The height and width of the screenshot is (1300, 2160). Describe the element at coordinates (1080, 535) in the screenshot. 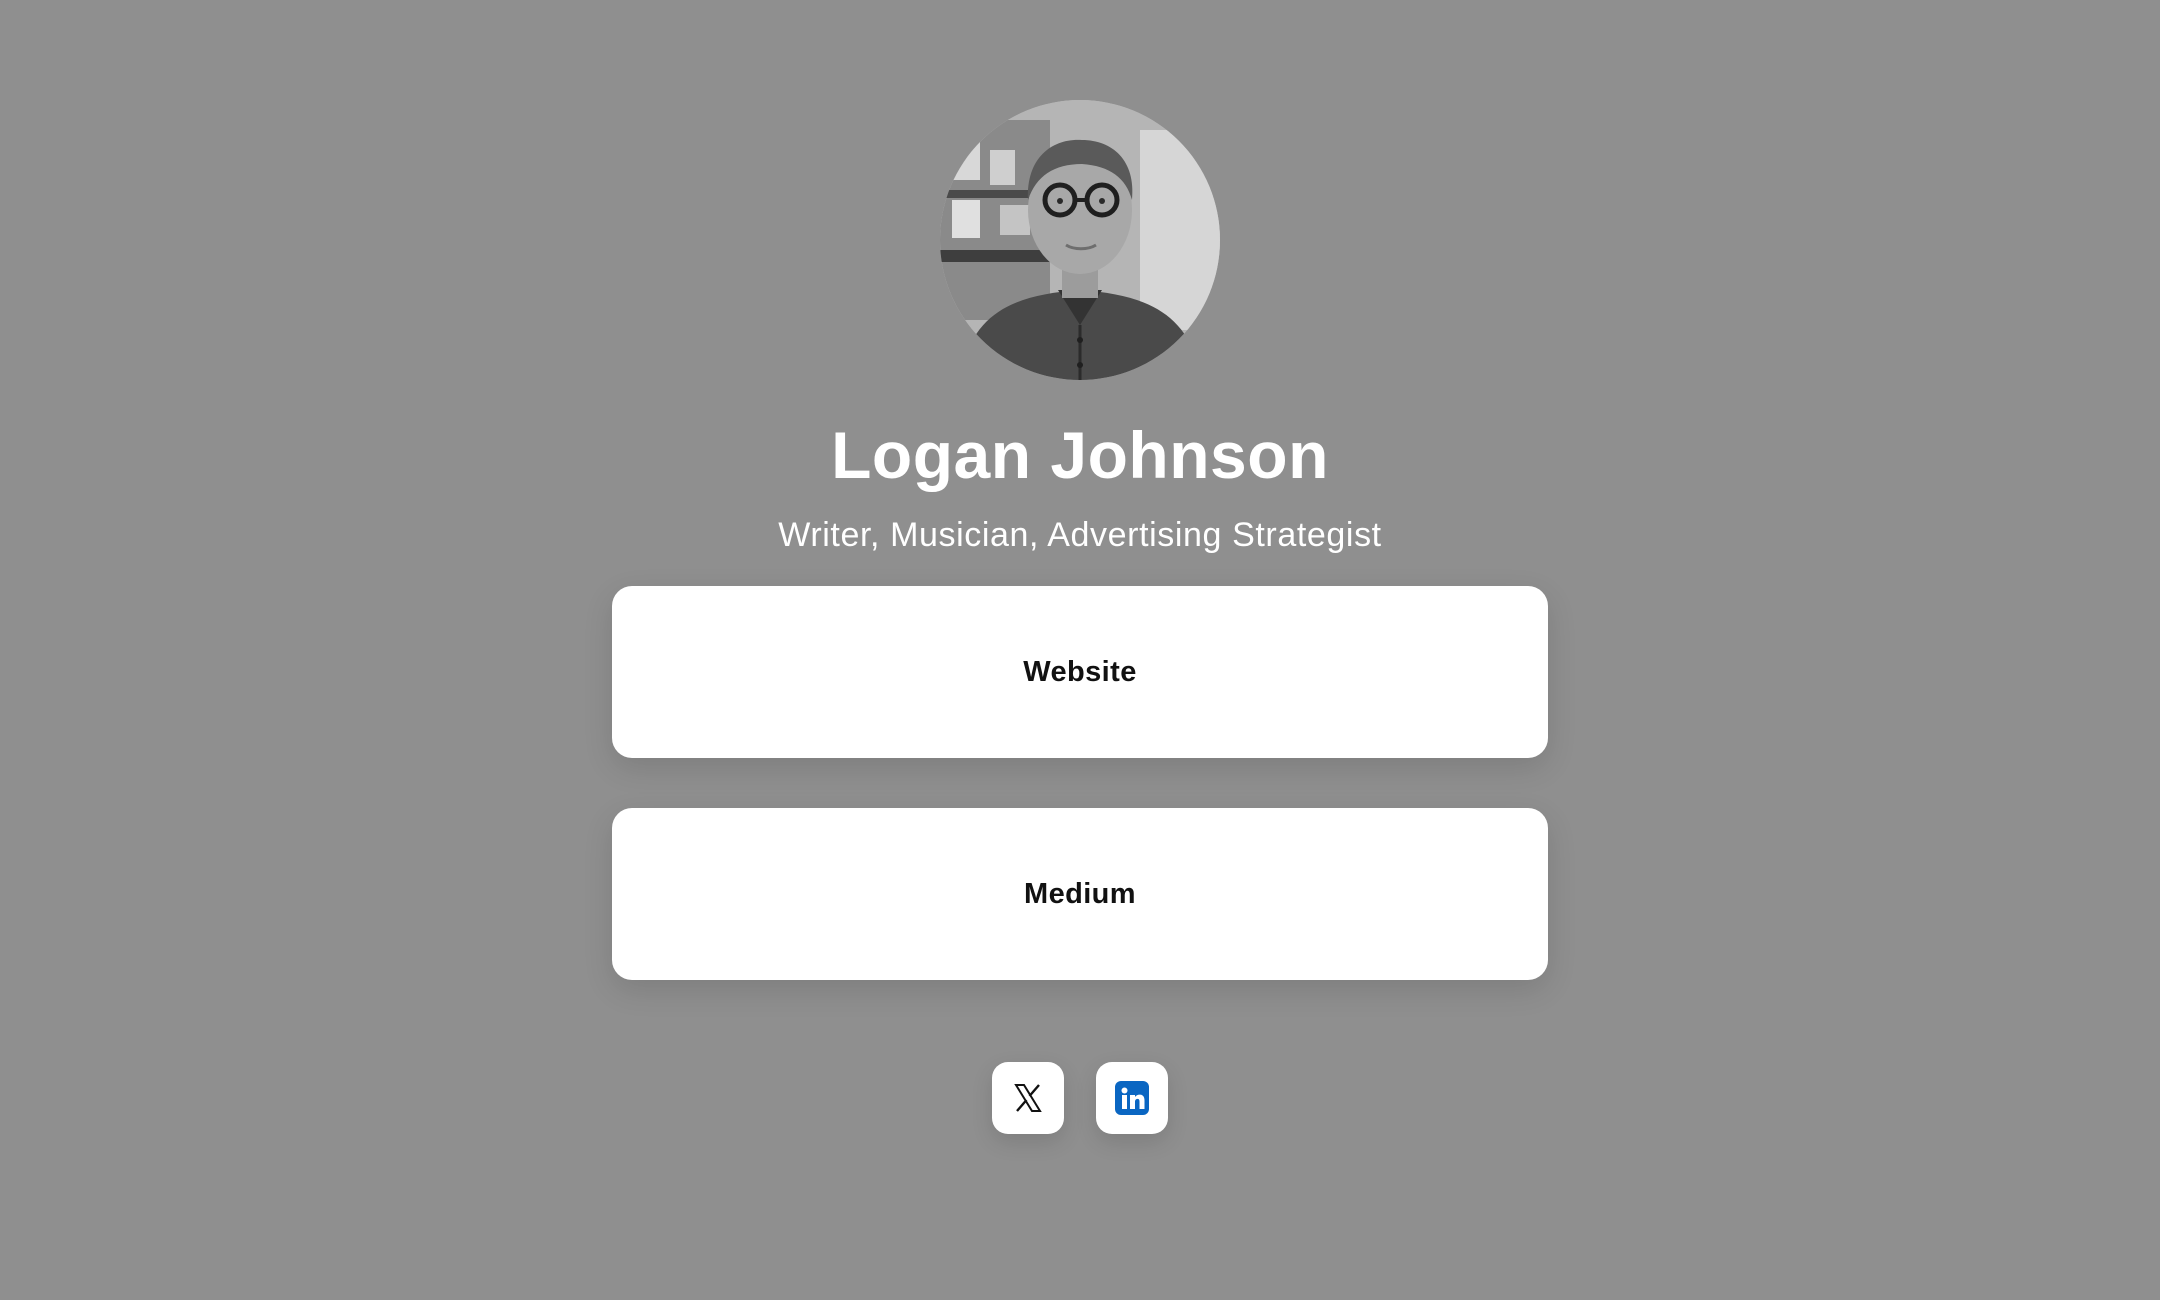

I see `profile-tagline: Writer, Musician, Advertising Strategist` at that location.